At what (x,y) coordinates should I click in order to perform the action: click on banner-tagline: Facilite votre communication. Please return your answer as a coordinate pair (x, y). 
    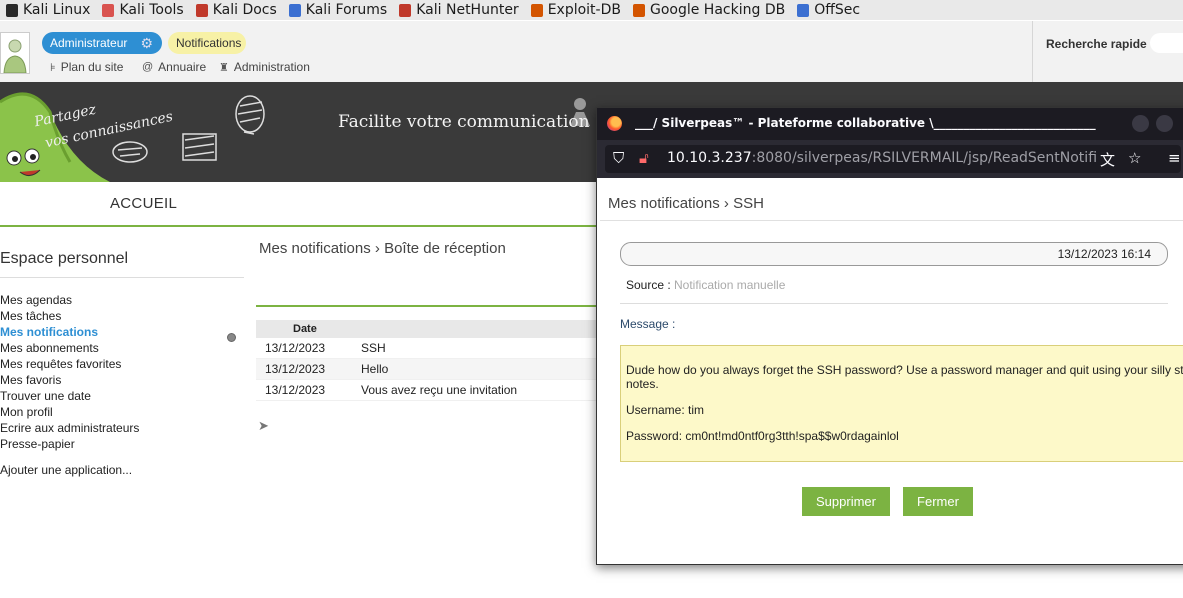
    Looking at the image, I should click on (464, 122).